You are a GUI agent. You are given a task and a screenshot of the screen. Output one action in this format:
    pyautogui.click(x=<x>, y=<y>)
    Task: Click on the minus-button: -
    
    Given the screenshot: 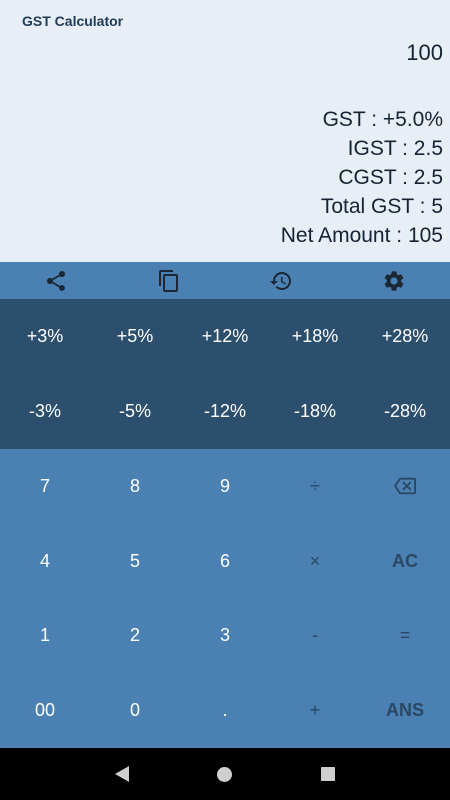 What is the action you would take?
    pyautogui.click(x=315, y=636)
    